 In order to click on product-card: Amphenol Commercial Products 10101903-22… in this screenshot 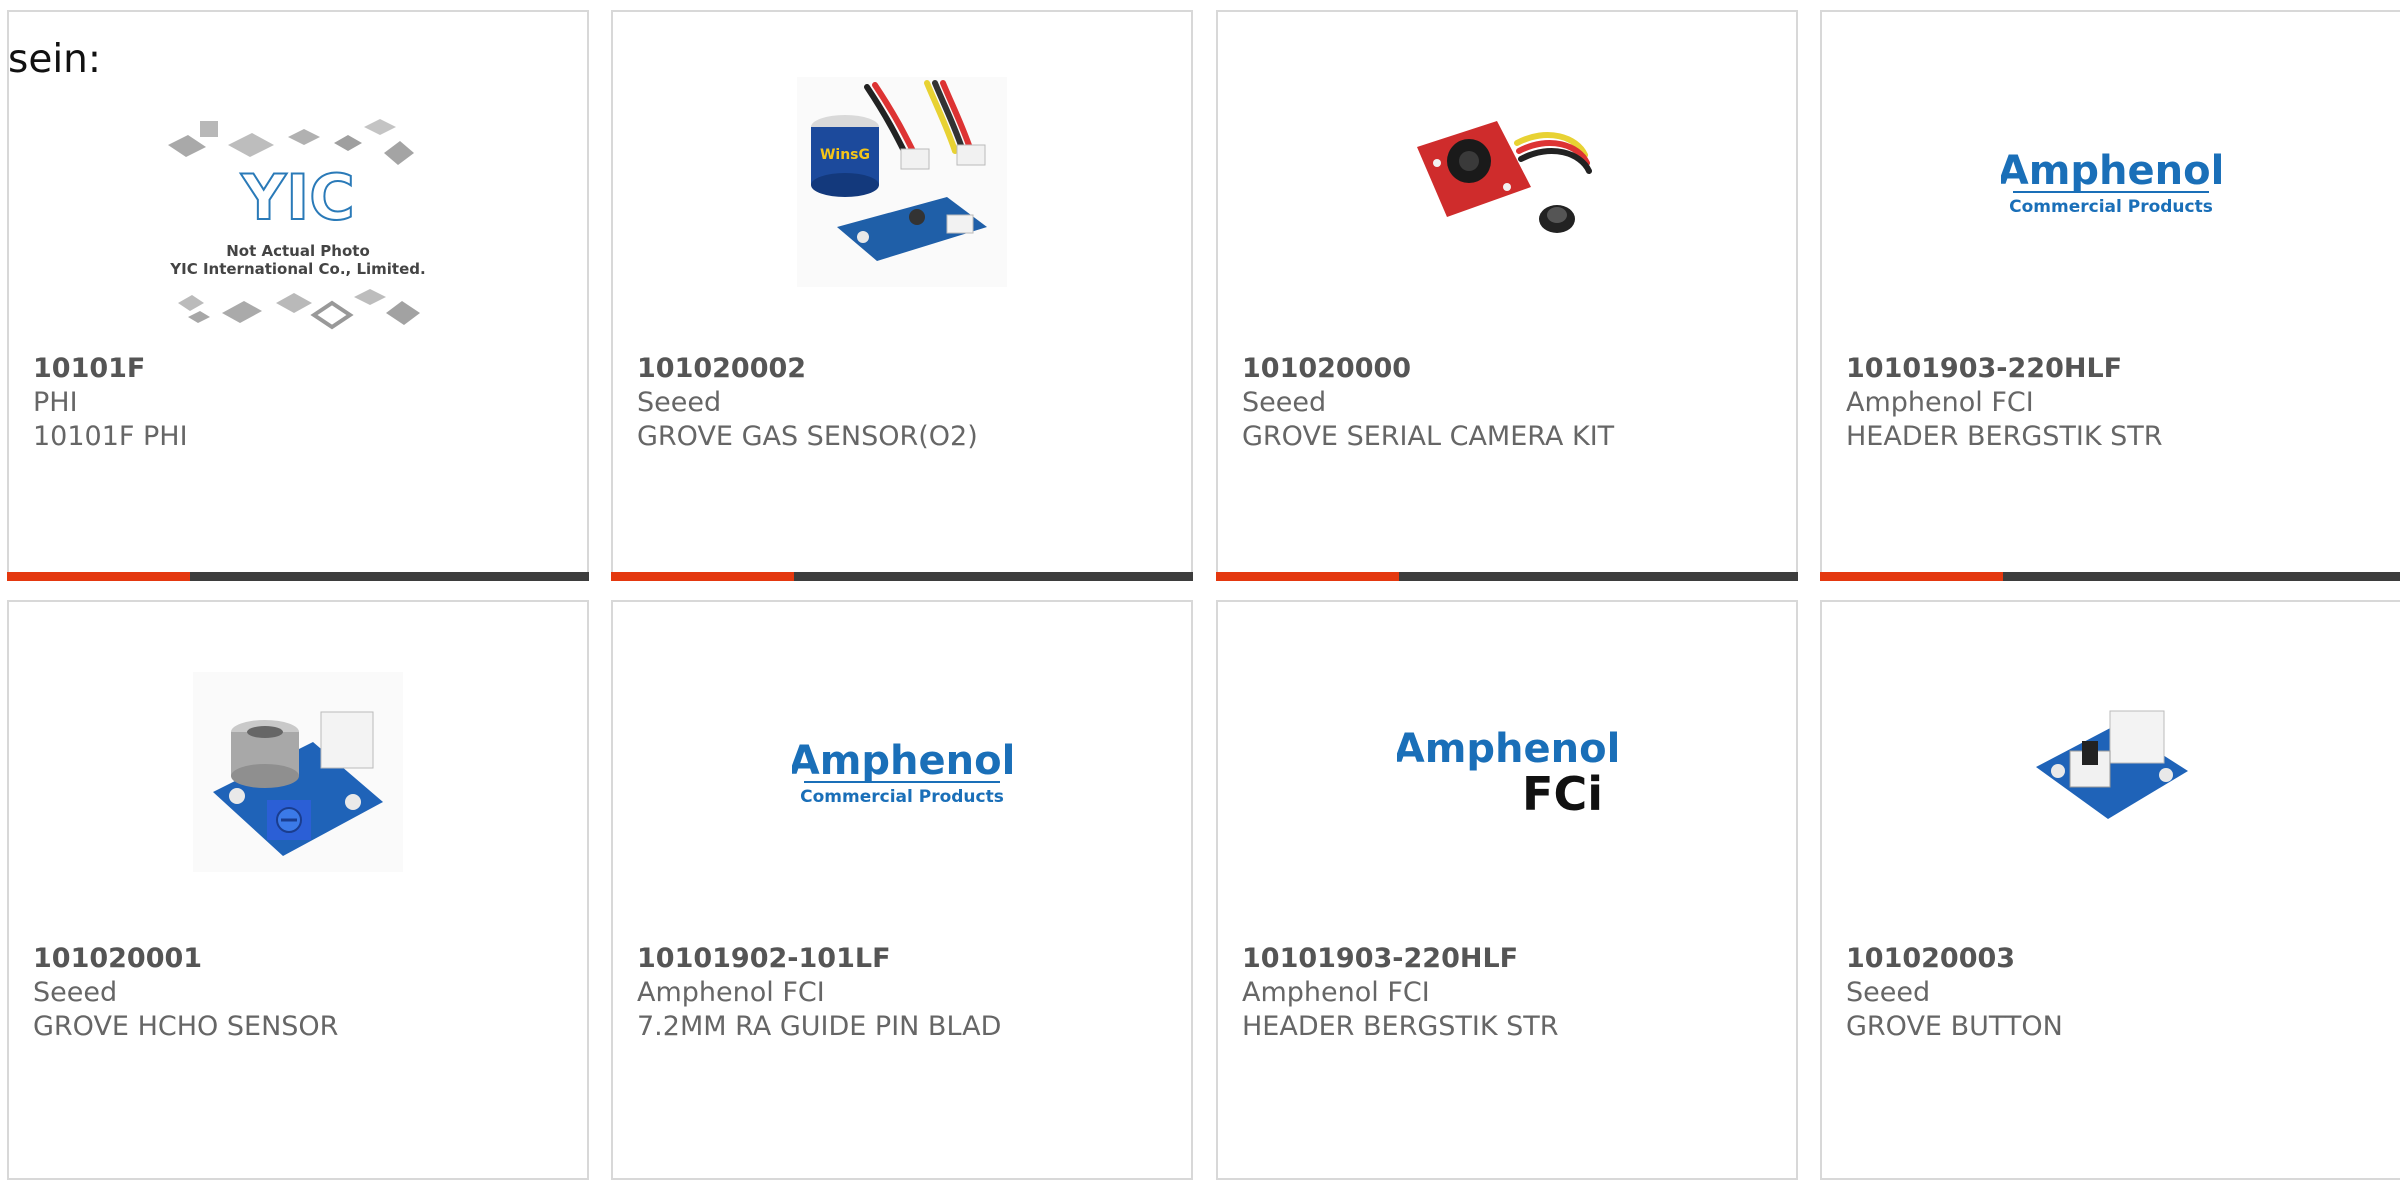, I will do `click(2110, 295)`.